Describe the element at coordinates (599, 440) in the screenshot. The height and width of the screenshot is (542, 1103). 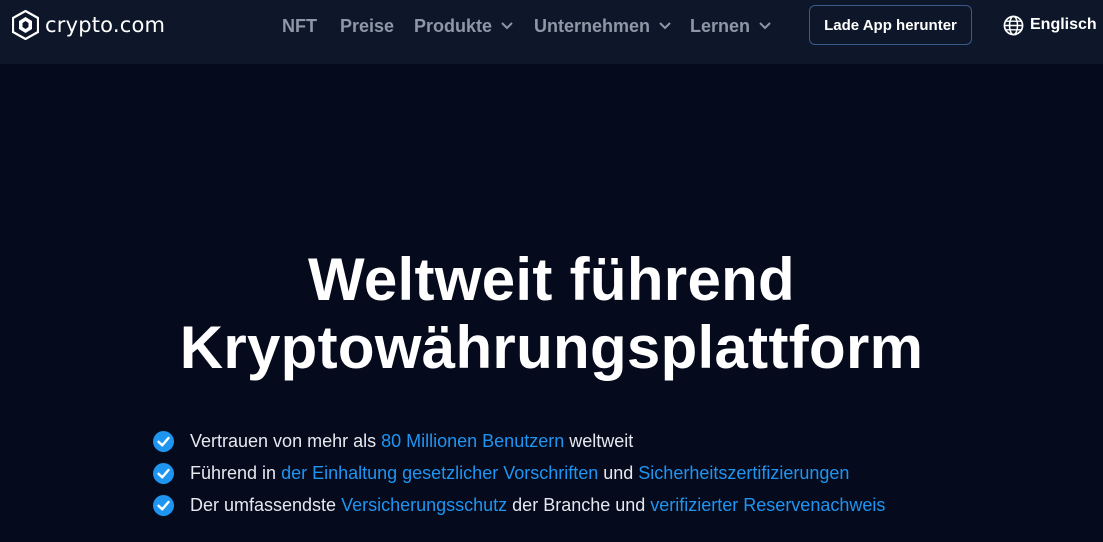
I see `feature-text: weltweit` at that location.